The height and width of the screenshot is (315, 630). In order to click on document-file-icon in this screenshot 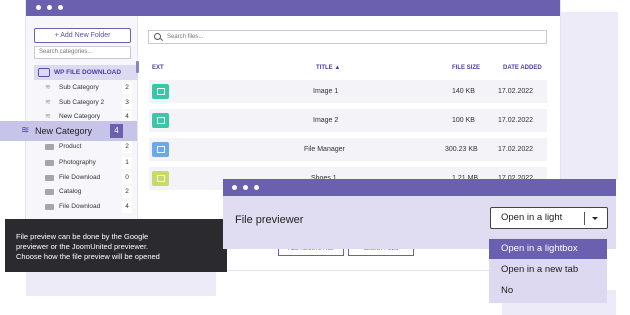, I will do `click(160, 149)`.